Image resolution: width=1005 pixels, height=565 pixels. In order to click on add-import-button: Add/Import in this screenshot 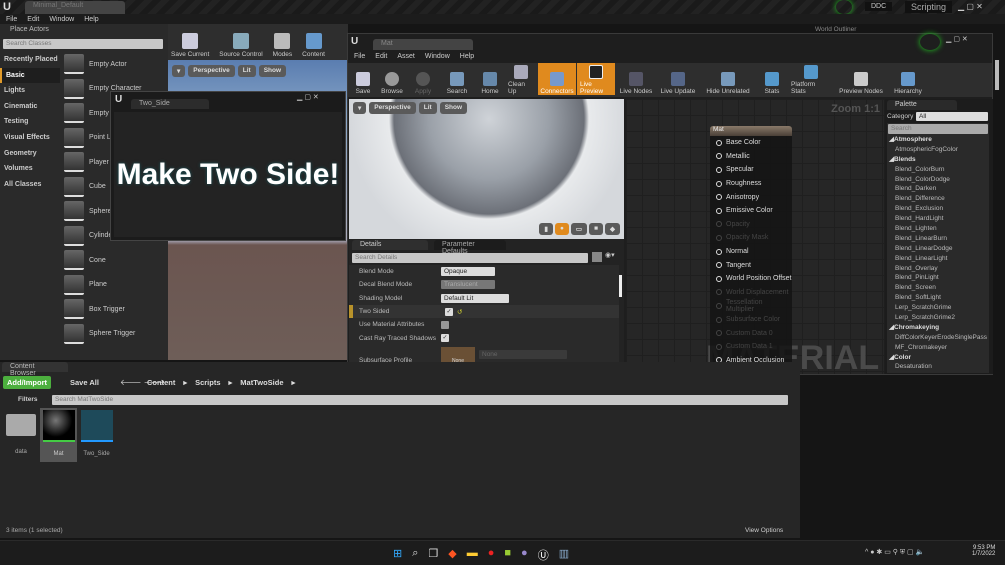, I will do `click(27, 382)`.